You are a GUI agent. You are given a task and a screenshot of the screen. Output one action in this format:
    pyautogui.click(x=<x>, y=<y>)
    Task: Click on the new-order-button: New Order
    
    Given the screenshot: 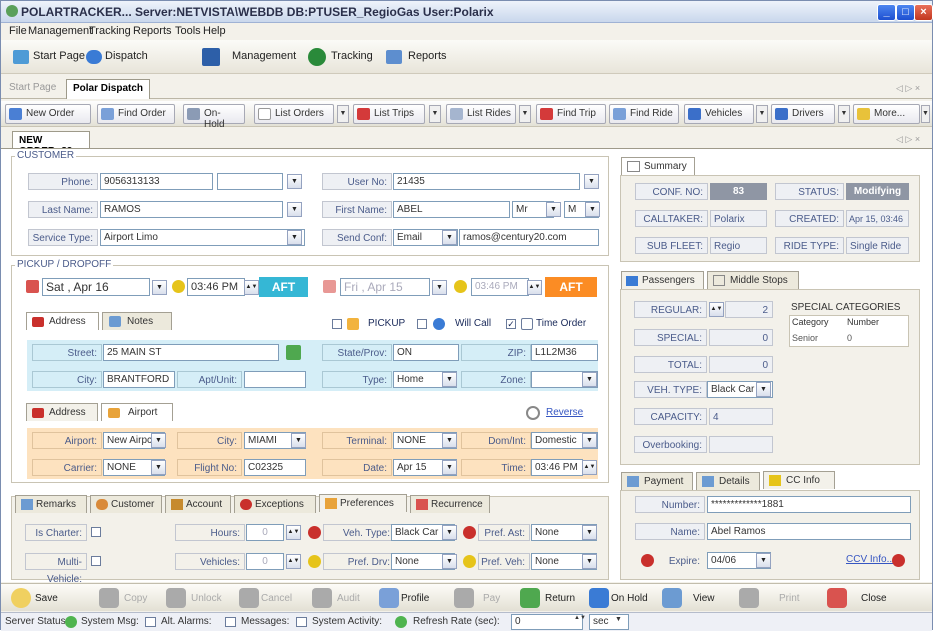 What is the action you would take?
    pyautogui.click(x=48, y=114)
    